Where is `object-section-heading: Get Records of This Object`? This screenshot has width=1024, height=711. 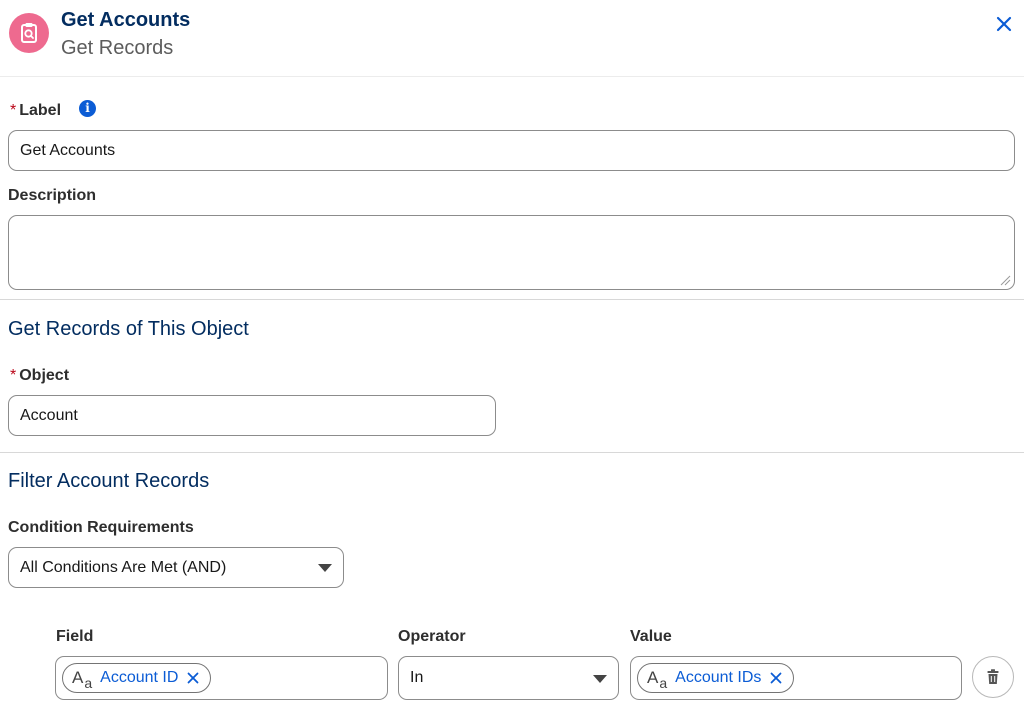 object-section-heading: Get Records of This Object is located at coordinates (128, 329).